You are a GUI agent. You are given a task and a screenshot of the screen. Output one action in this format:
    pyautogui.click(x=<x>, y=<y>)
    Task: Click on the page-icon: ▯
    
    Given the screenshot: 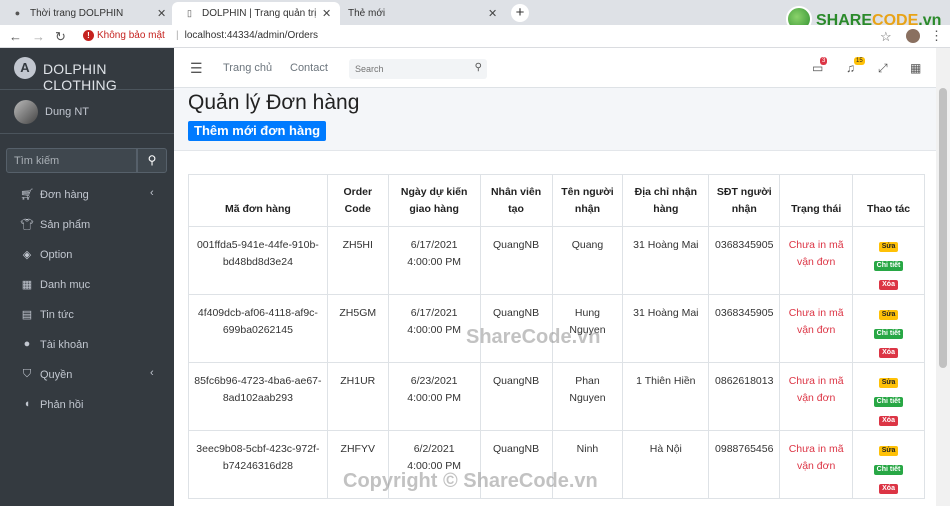 What is the action you would take?
    pyautogui.click(x=189, y=13)
    